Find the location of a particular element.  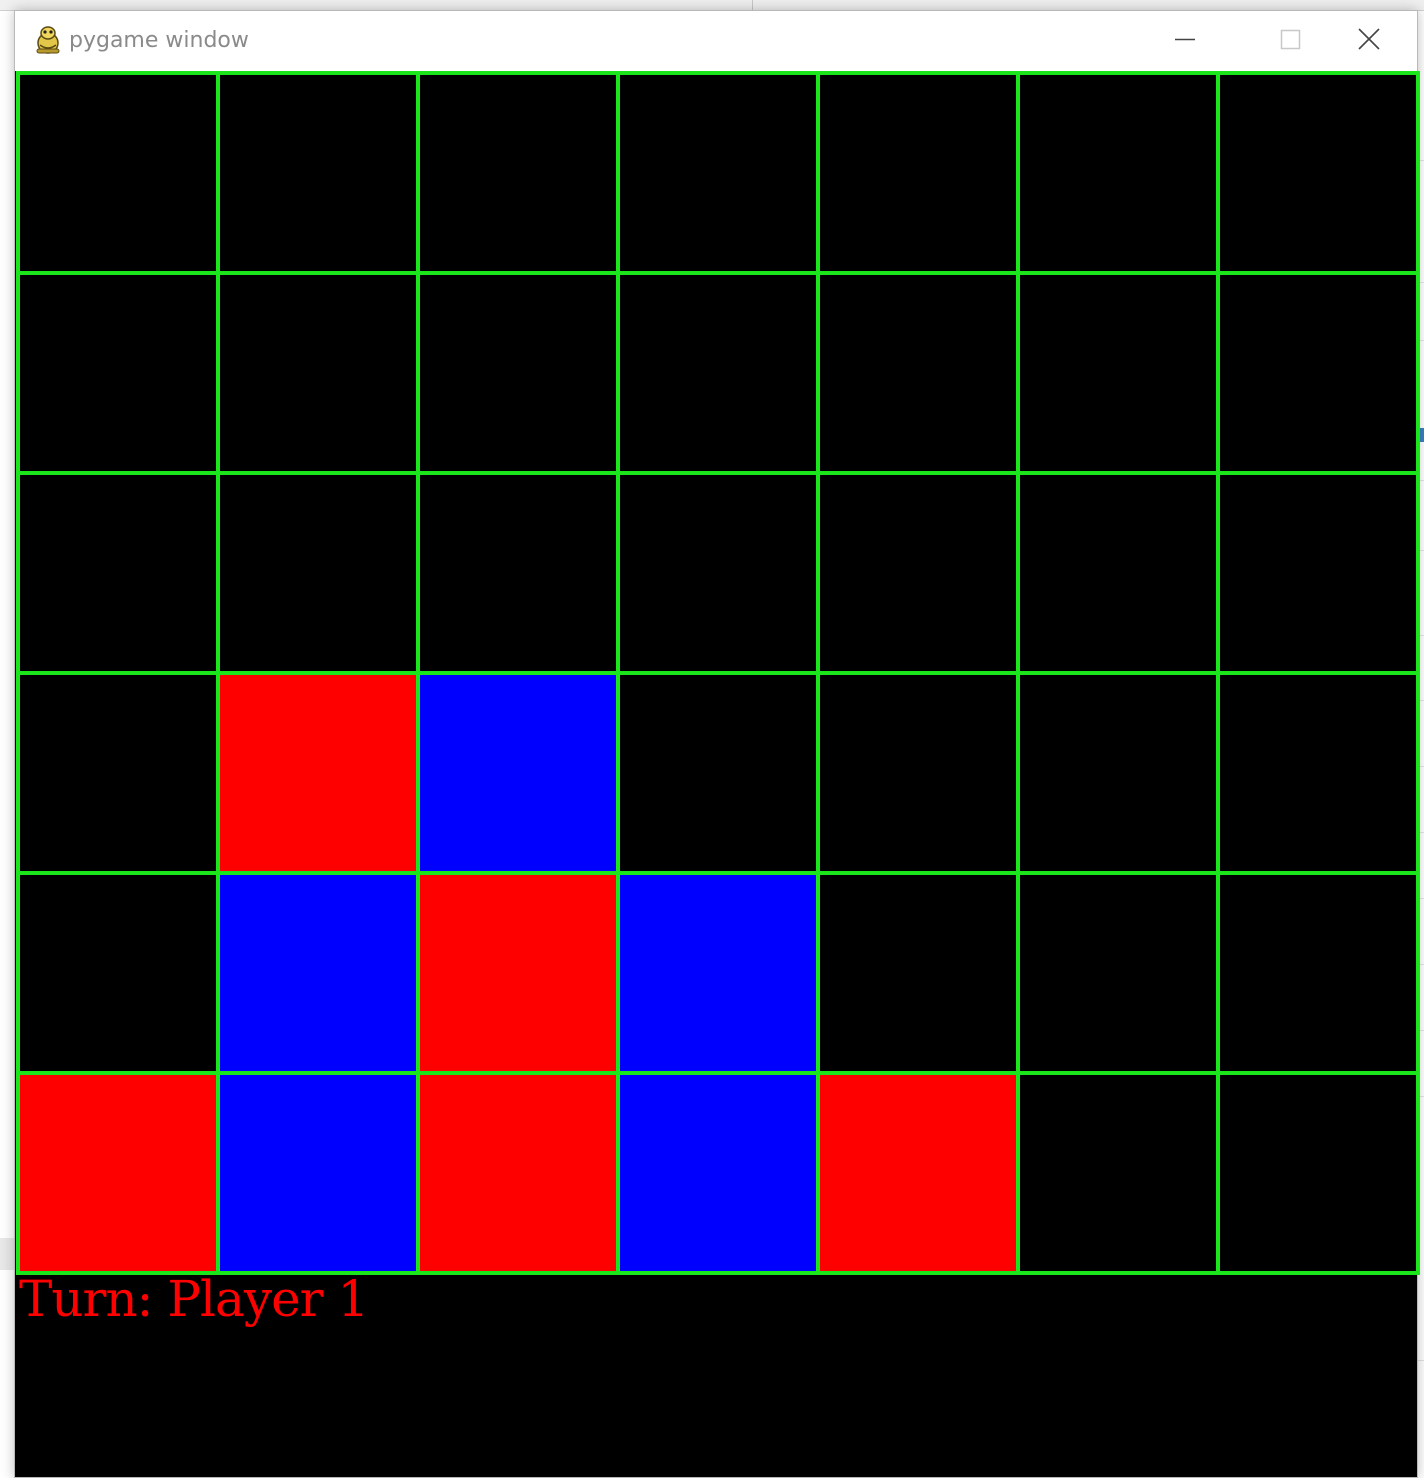

close-icon is located at coordinates (1369, 39).